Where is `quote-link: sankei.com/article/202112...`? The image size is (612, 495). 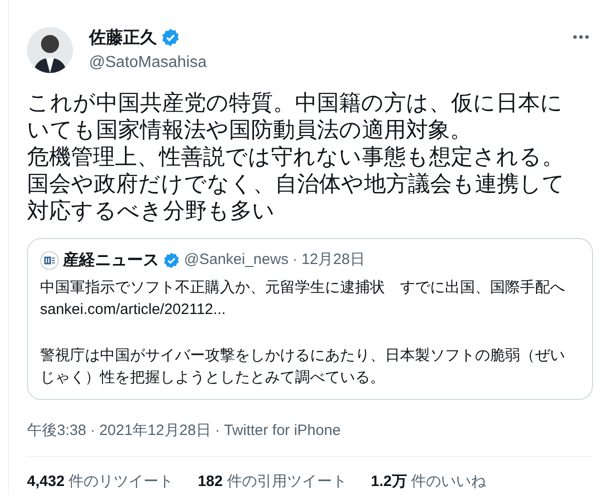
quote-link: sankei.com/article/202112... is located at coordinates (309, 309).